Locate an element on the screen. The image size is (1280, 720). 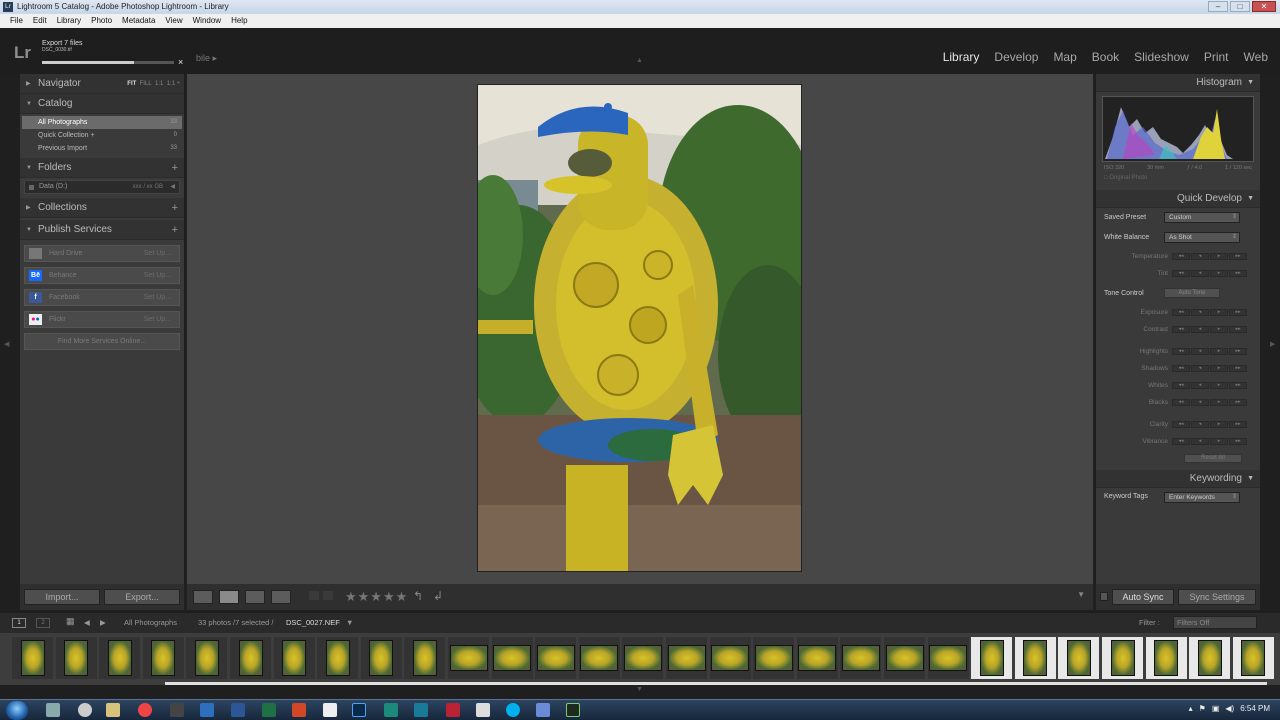
zoom-fill: FILL is located at coordinates (146, 84).